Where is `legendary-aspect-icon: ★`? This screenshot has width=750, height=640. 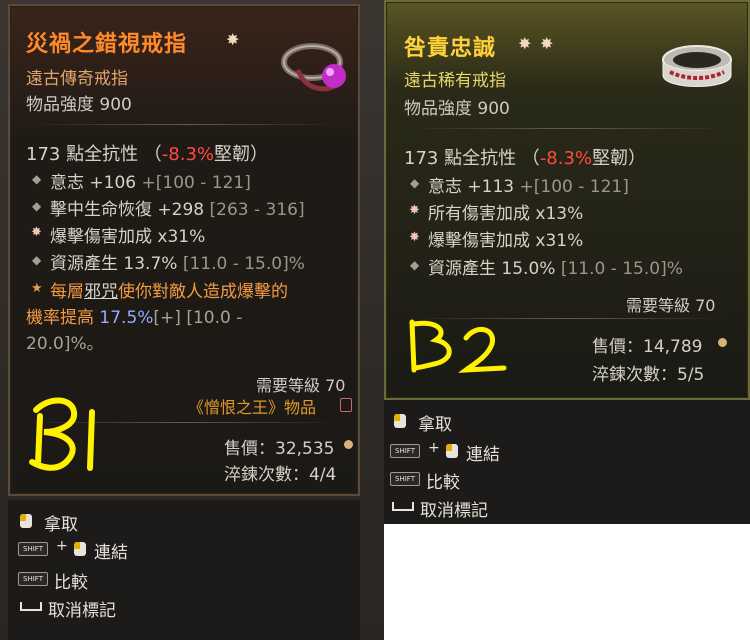 legendary-aspect-icon: ★ is located at coordinates (37, 288).